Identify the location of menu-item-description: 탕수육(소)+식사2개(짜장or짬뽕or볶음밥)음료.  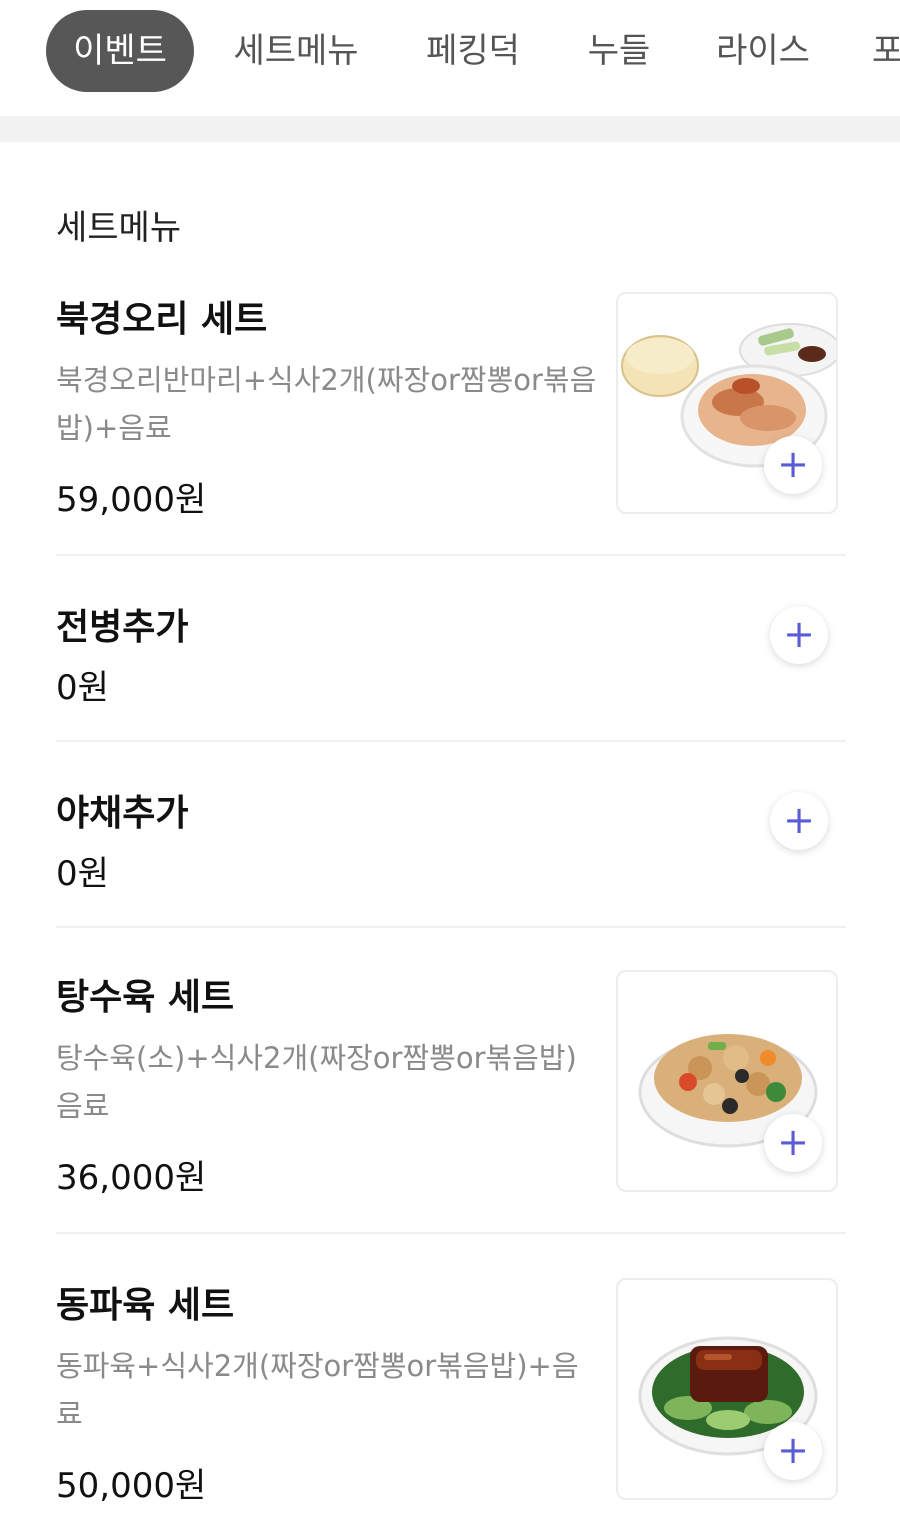
(316, 1082).